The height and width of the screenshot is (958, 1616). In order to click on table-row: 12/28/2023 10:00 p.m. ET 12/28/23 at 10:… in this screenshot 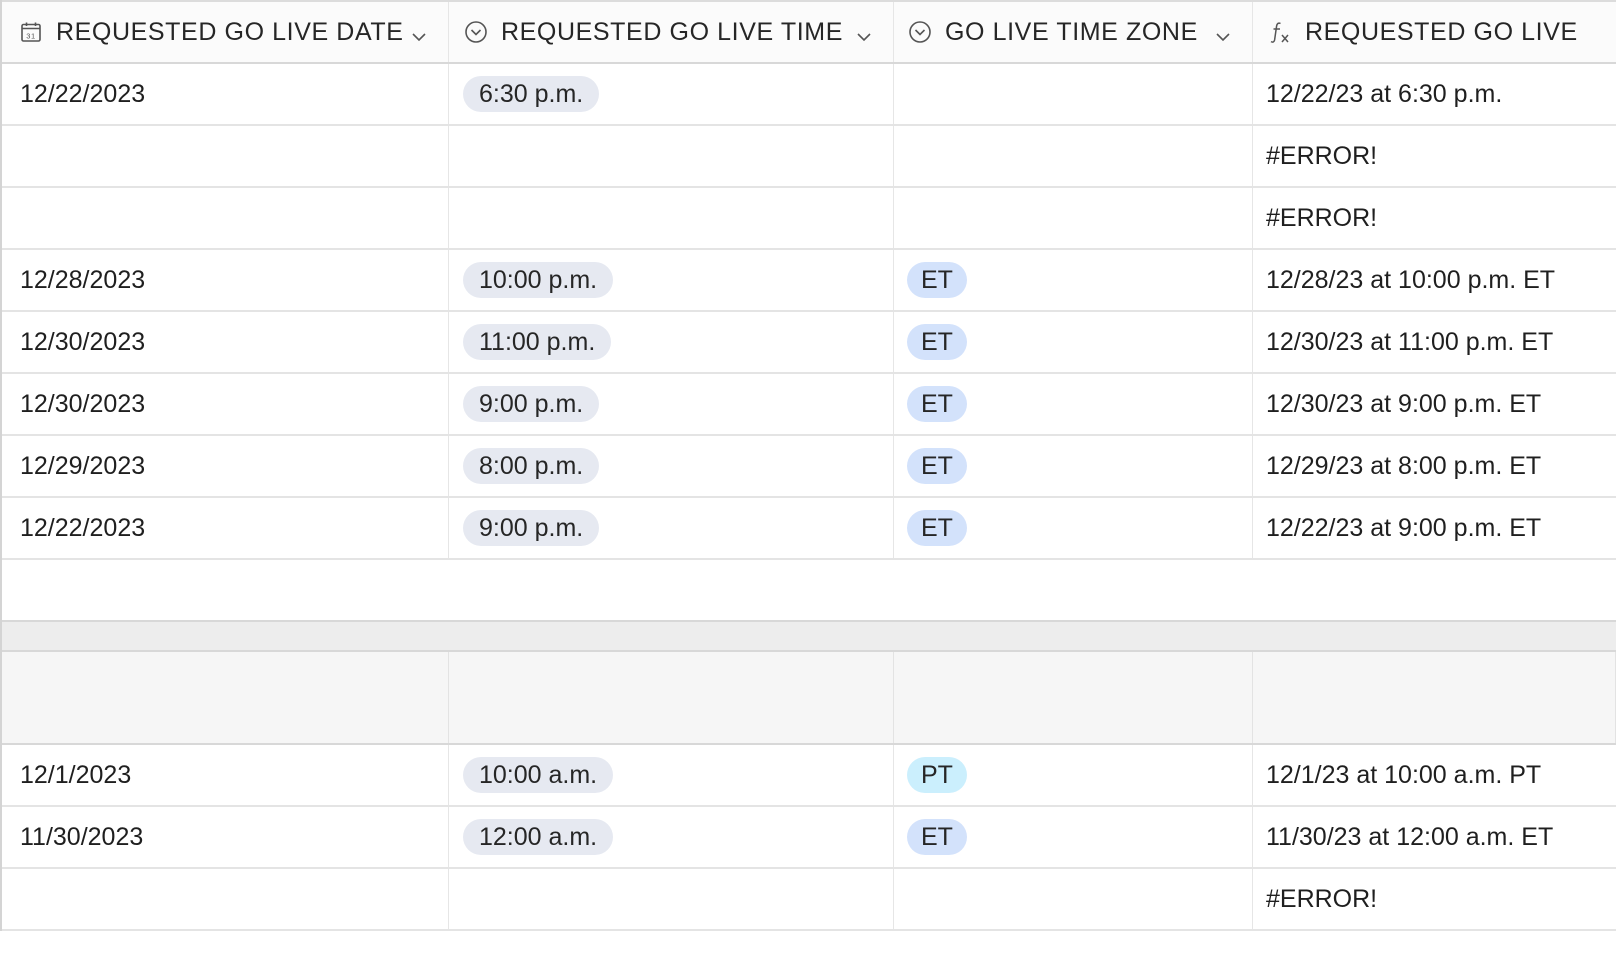, I will do `click(809, 281)`.